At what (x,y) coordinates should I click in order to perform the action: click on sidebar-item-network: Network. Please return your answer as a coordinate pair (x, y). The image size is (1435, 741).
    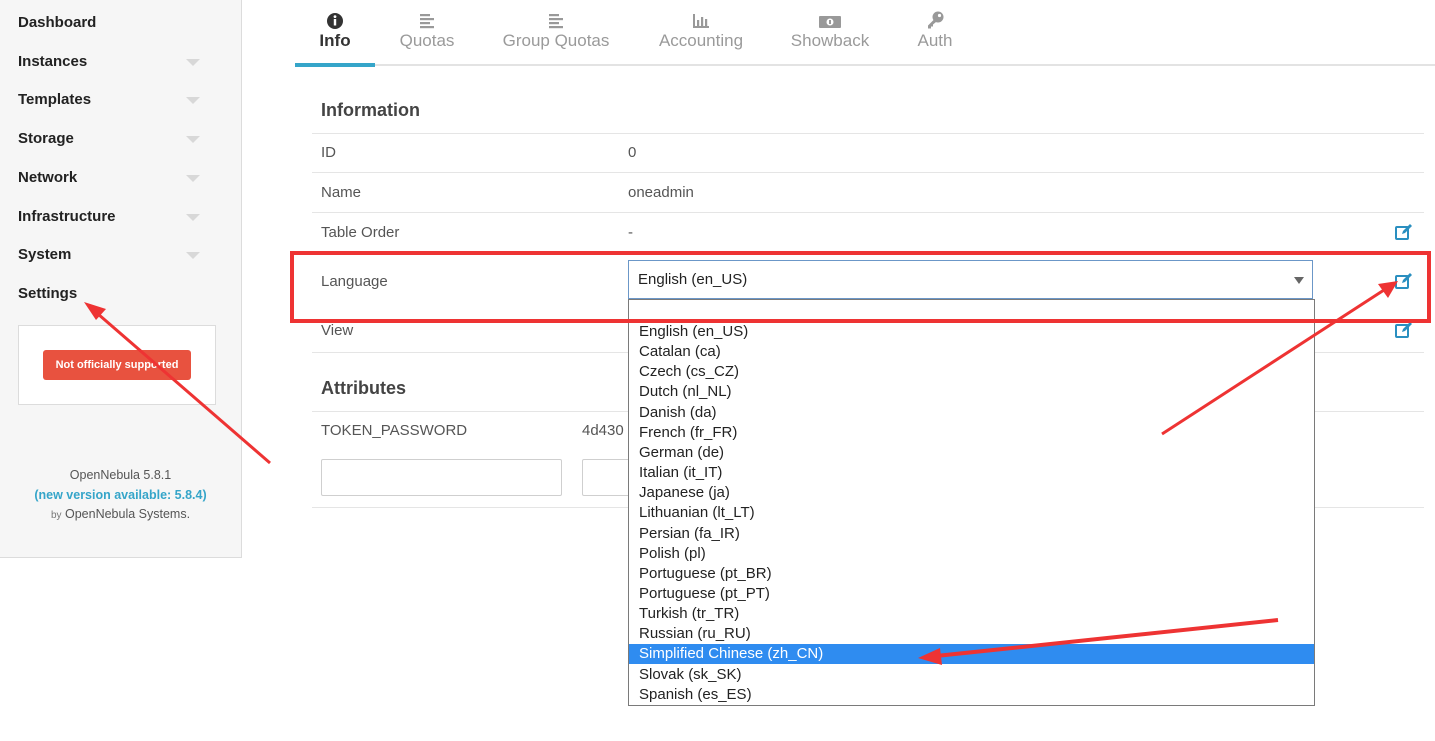
    Looking at the image, I should click on (113, 181).